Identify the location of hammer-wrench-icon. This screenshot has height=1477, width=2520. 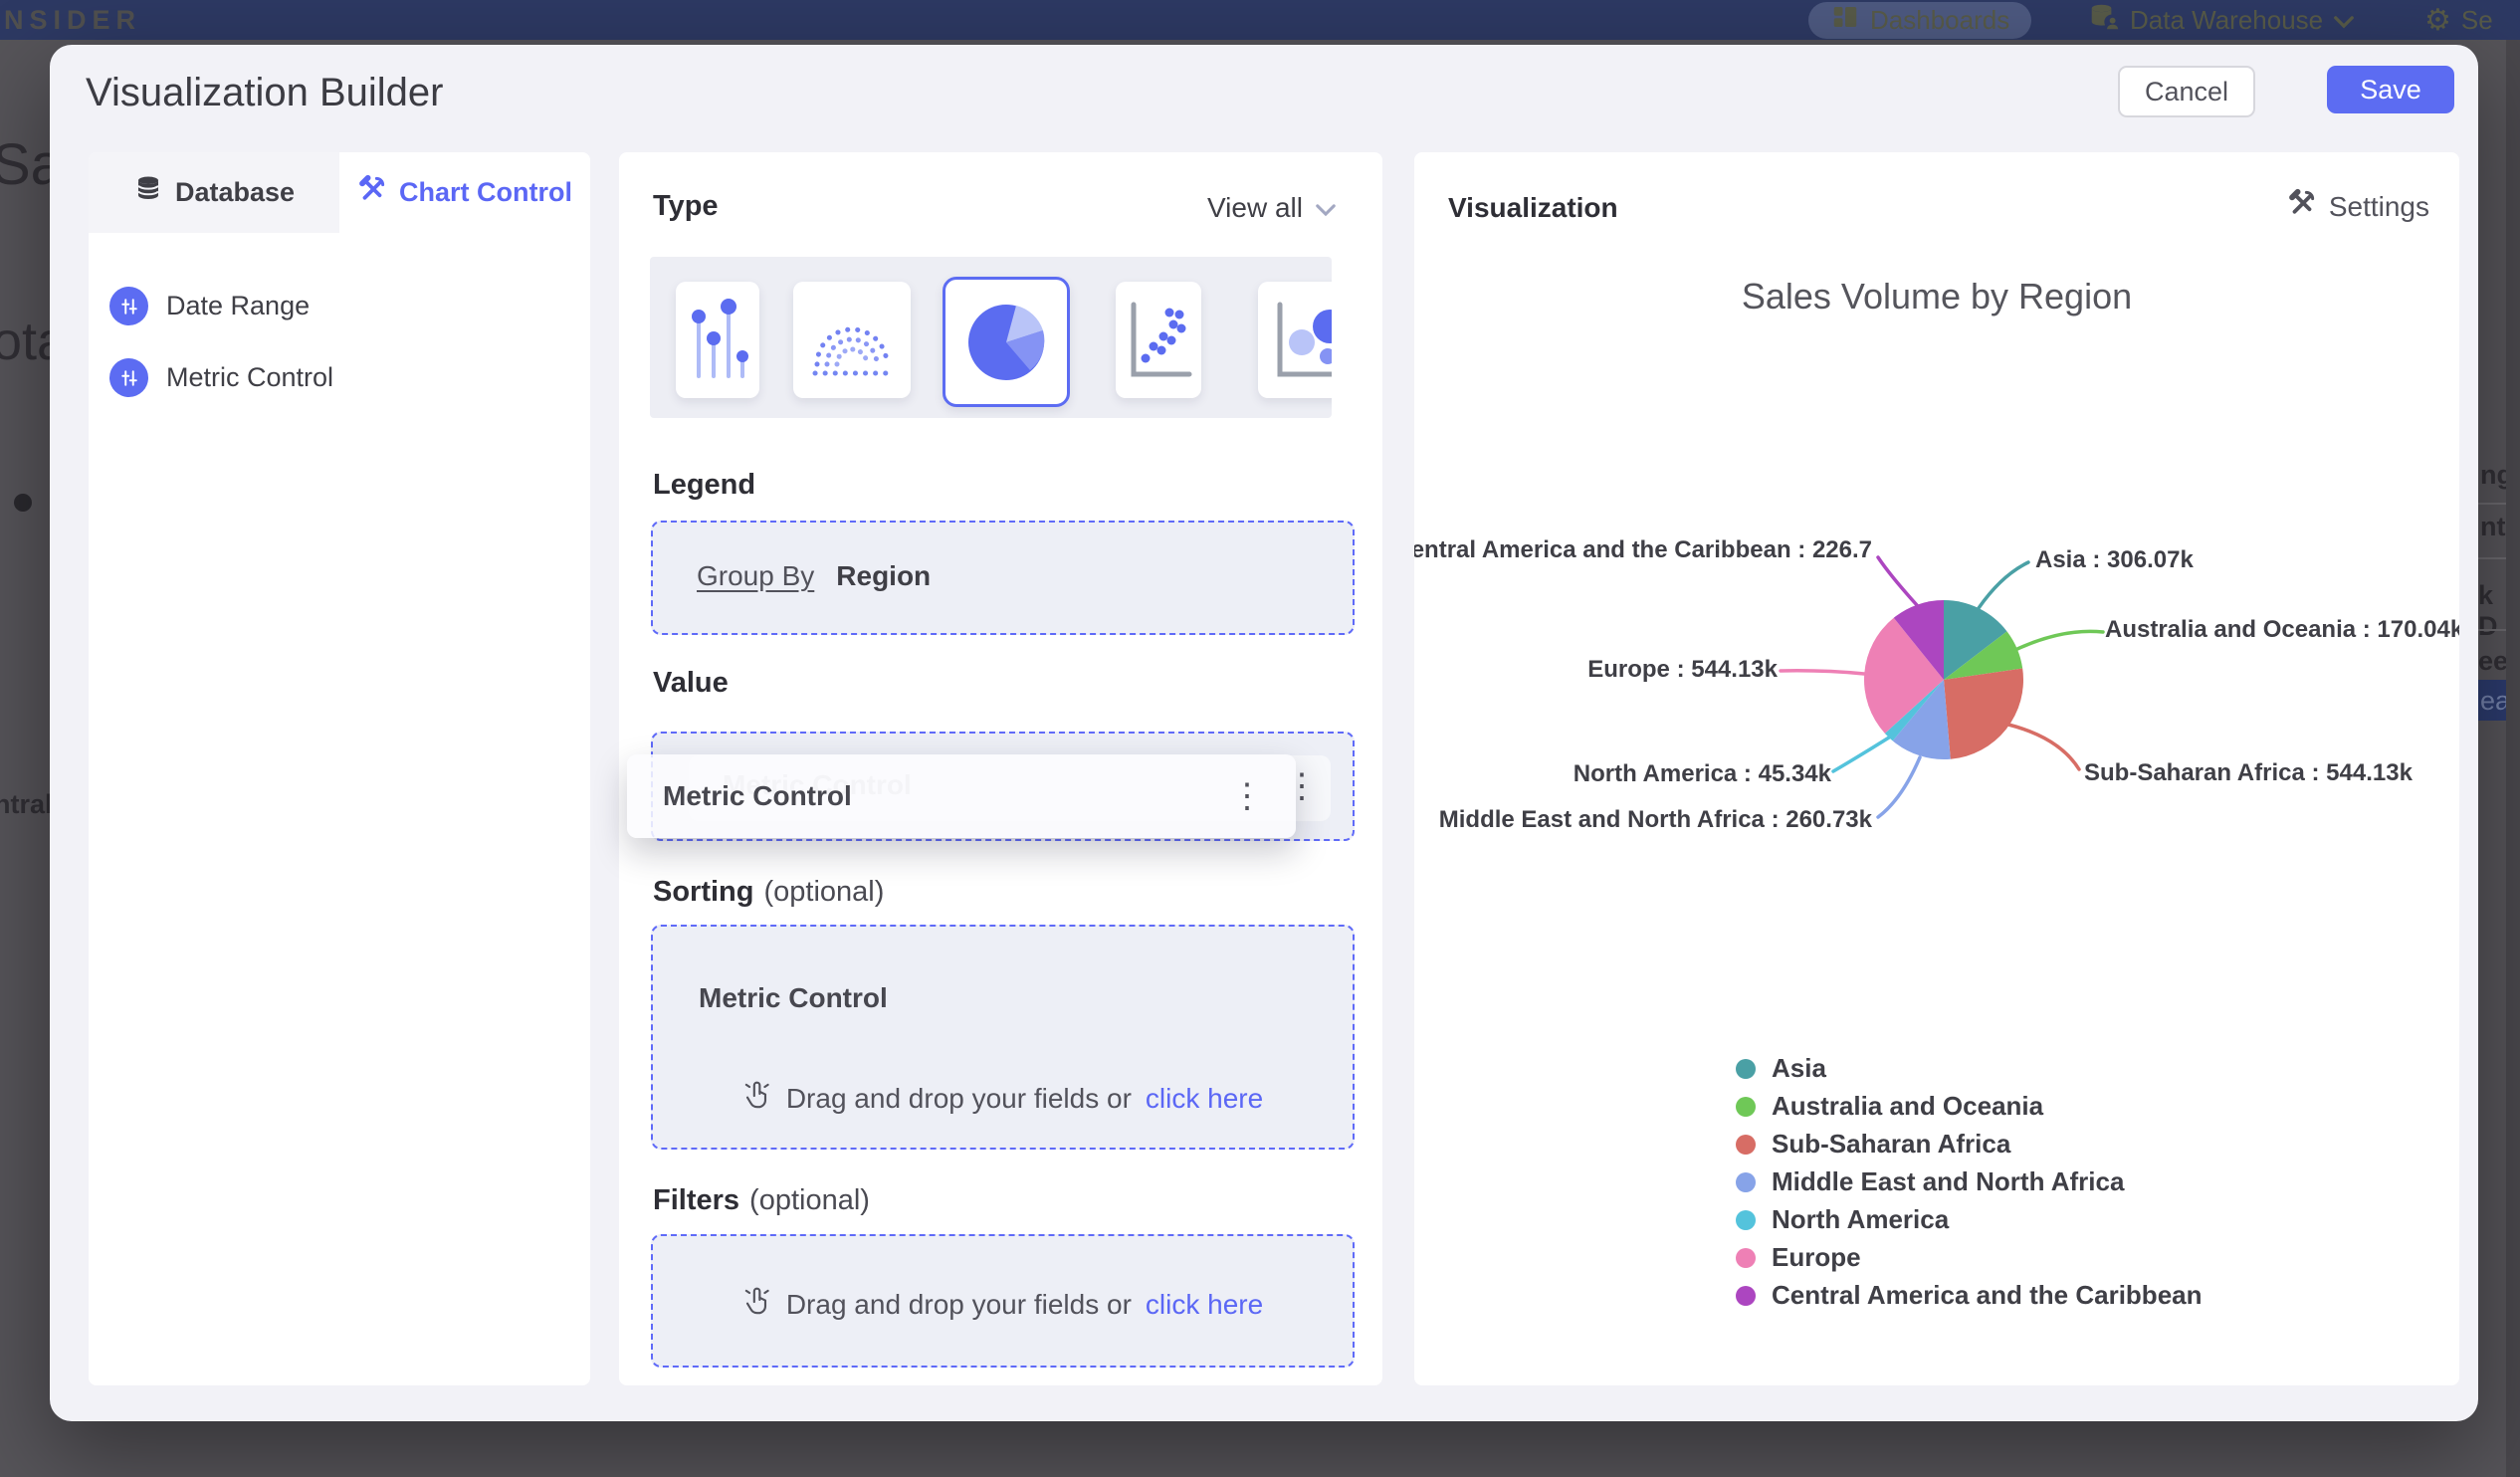
(372, 192).